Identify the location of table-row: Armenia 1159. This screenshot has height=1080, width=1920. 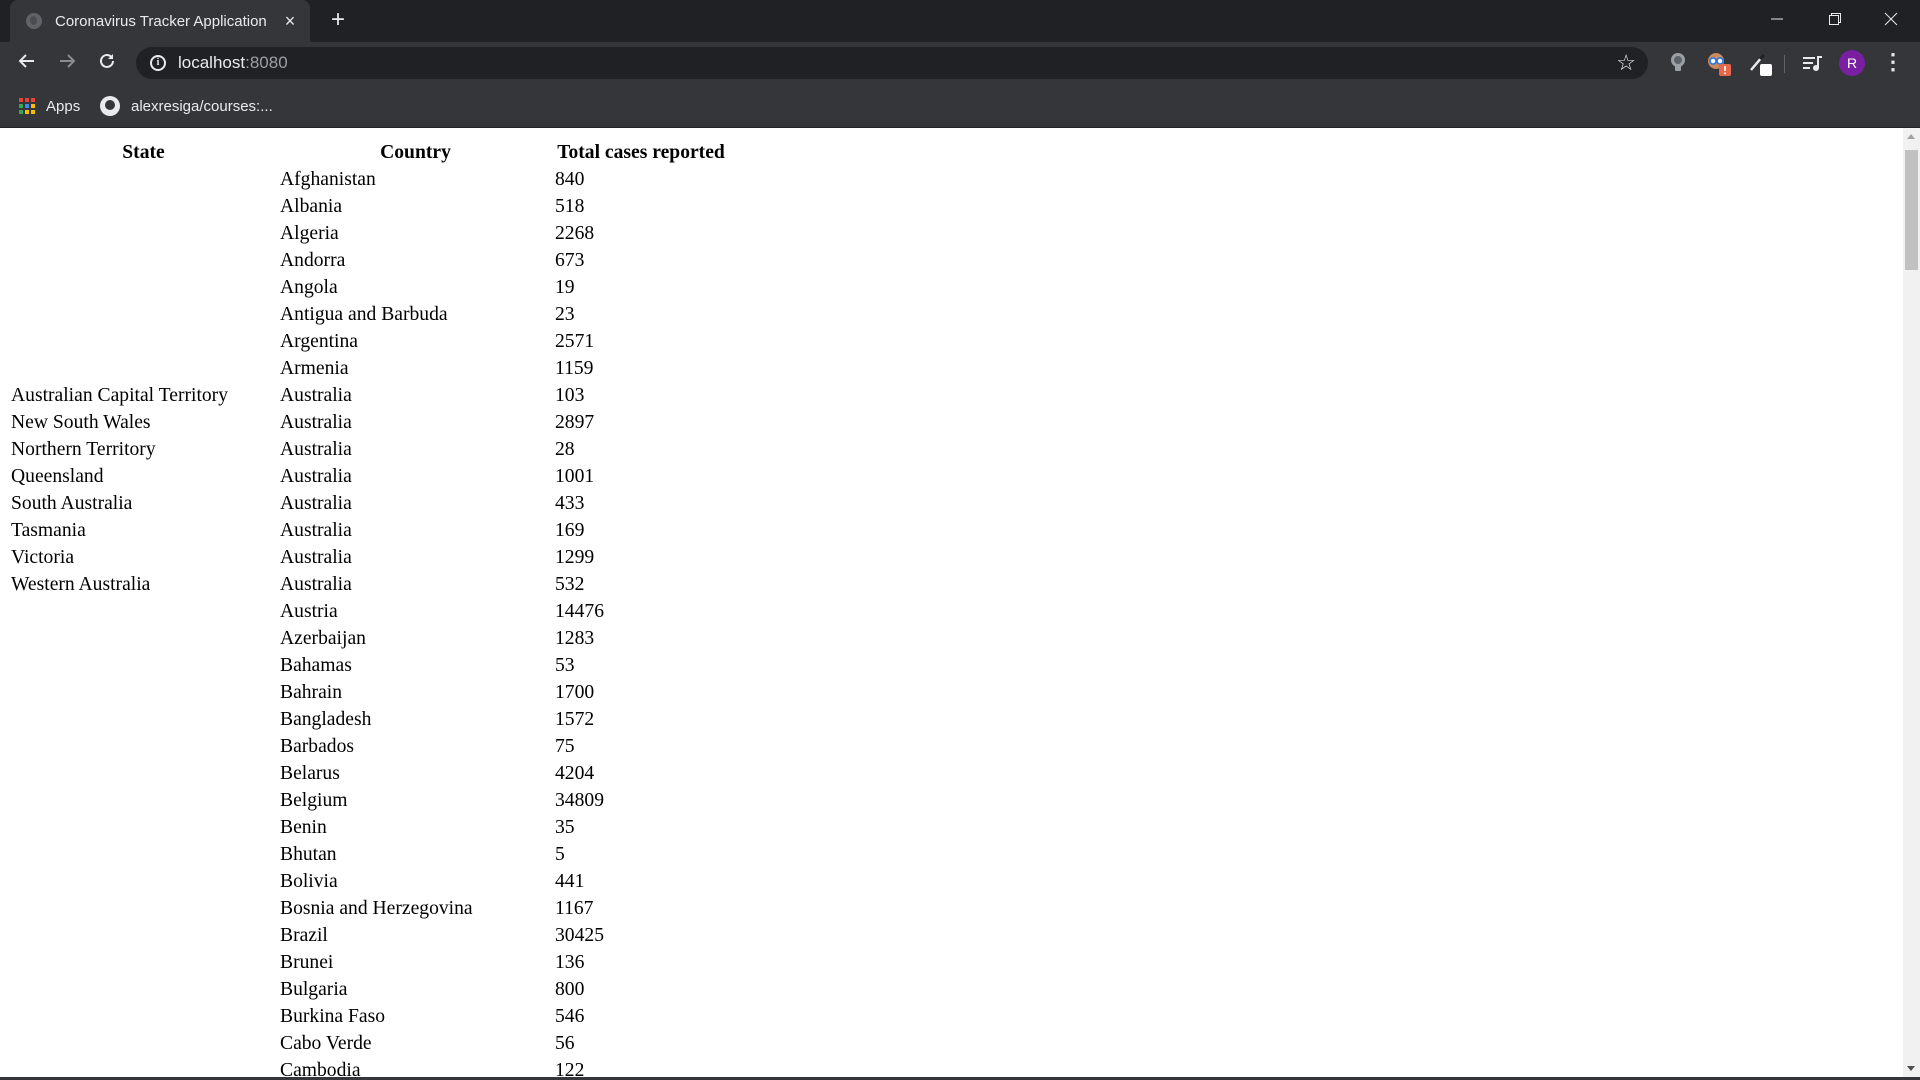
(369, 368).